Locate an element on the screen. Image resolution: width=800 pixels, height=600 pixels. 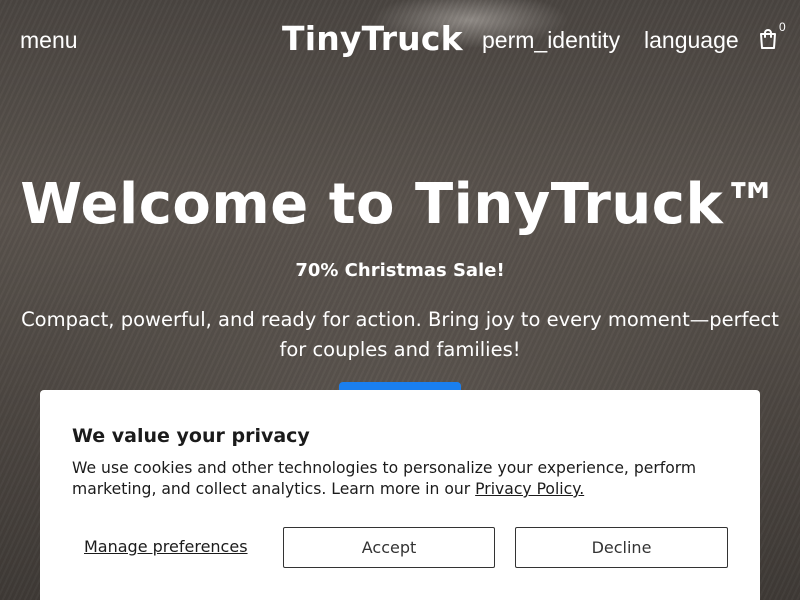
decline-button: Decline is located at coordinates (621, 547).